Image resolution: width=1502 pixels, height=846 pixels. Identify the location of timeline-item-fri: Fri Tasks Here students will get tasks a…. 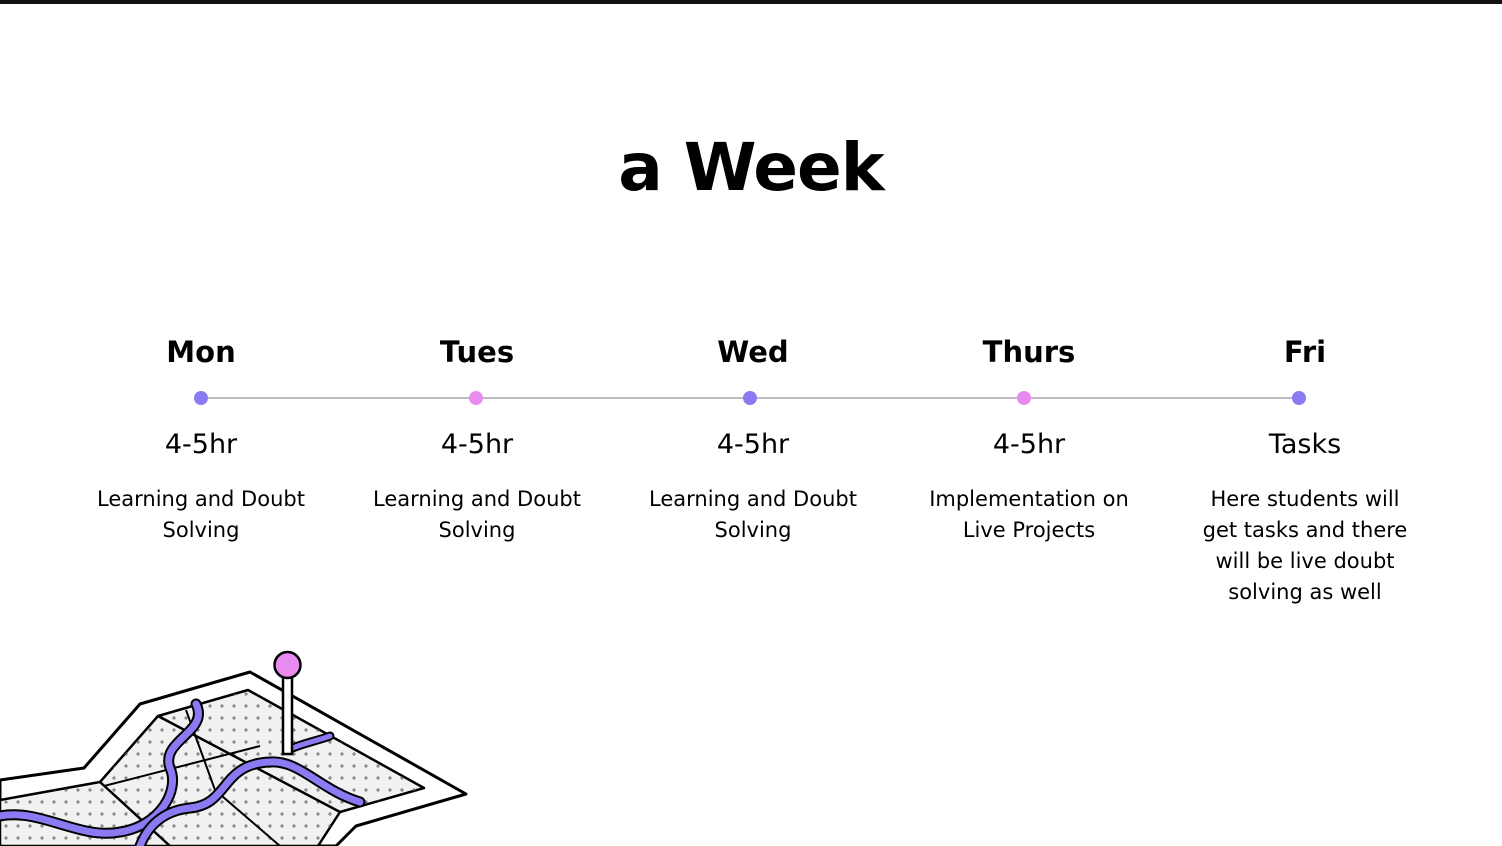
(1305, 467).